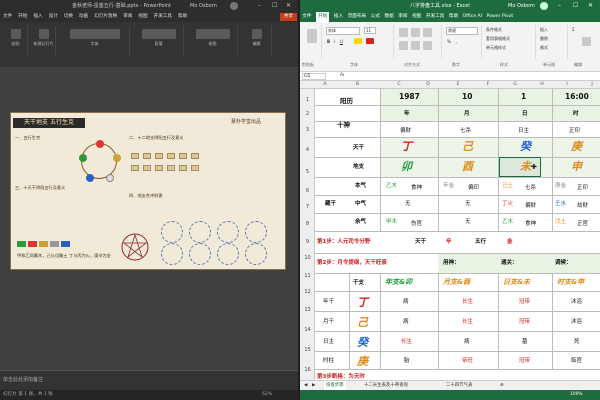 The image size is (600, 400). Describe the element at coordinates (307, 191) in the screenshot. I see `row-header: 6` at that location.